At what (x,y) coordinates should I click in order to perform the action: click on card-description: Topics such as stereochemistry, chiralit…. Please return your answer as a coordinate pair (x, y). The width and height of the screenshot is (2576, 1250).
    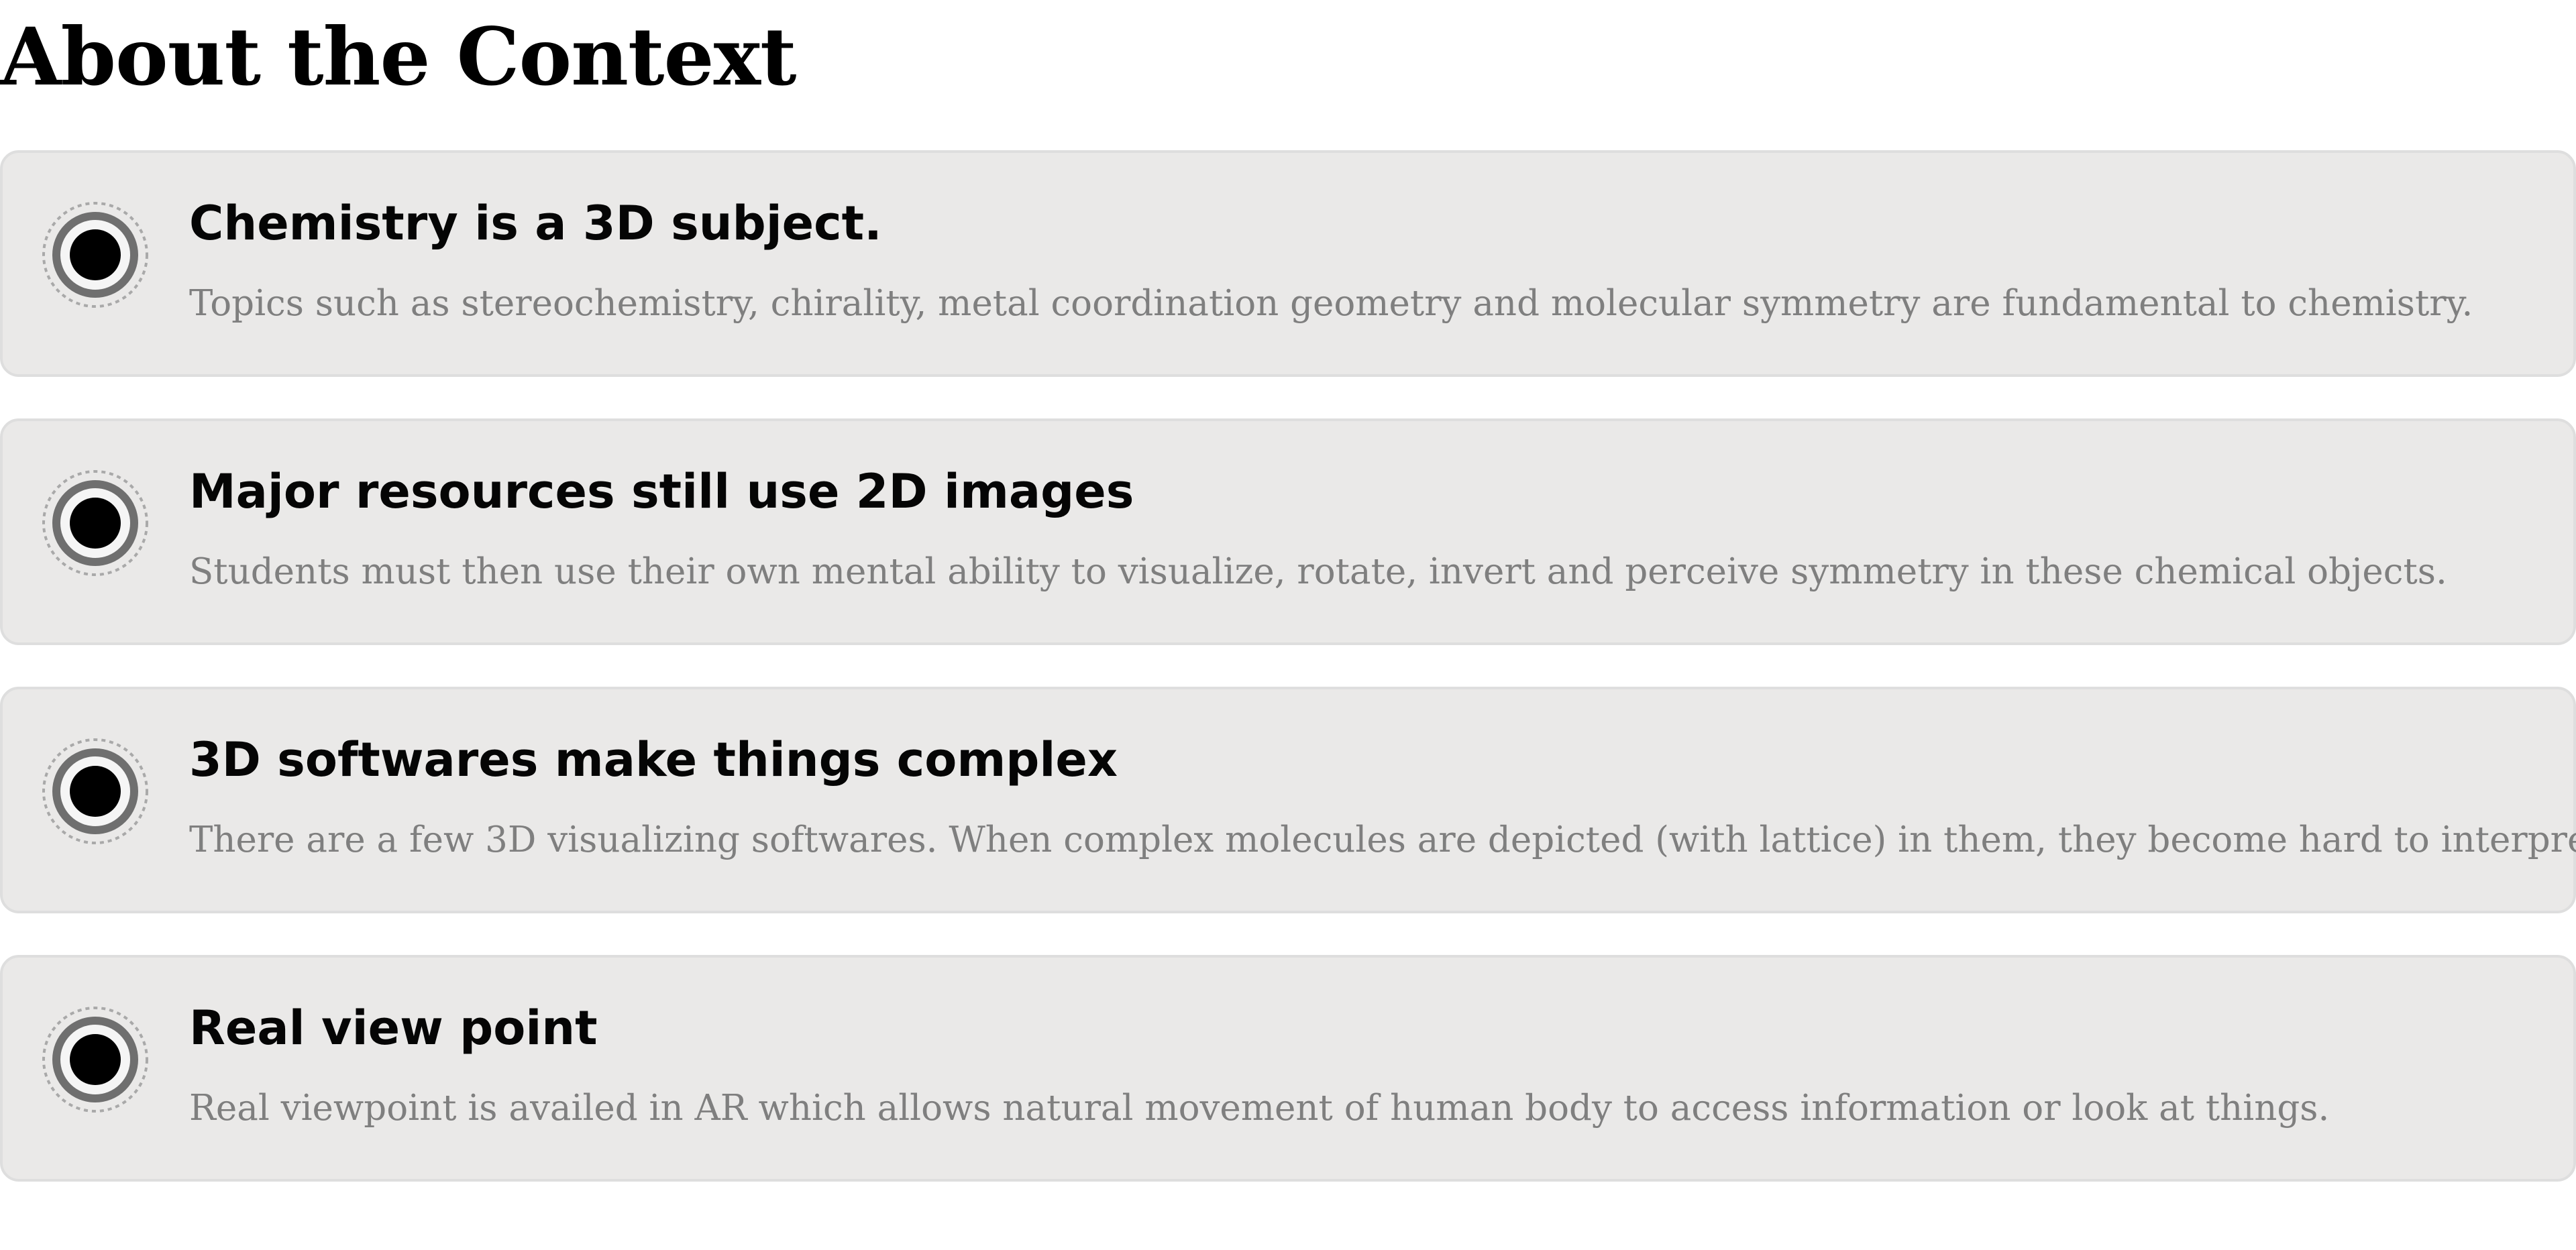
    Looking at the image, I should click on (1331, 303).